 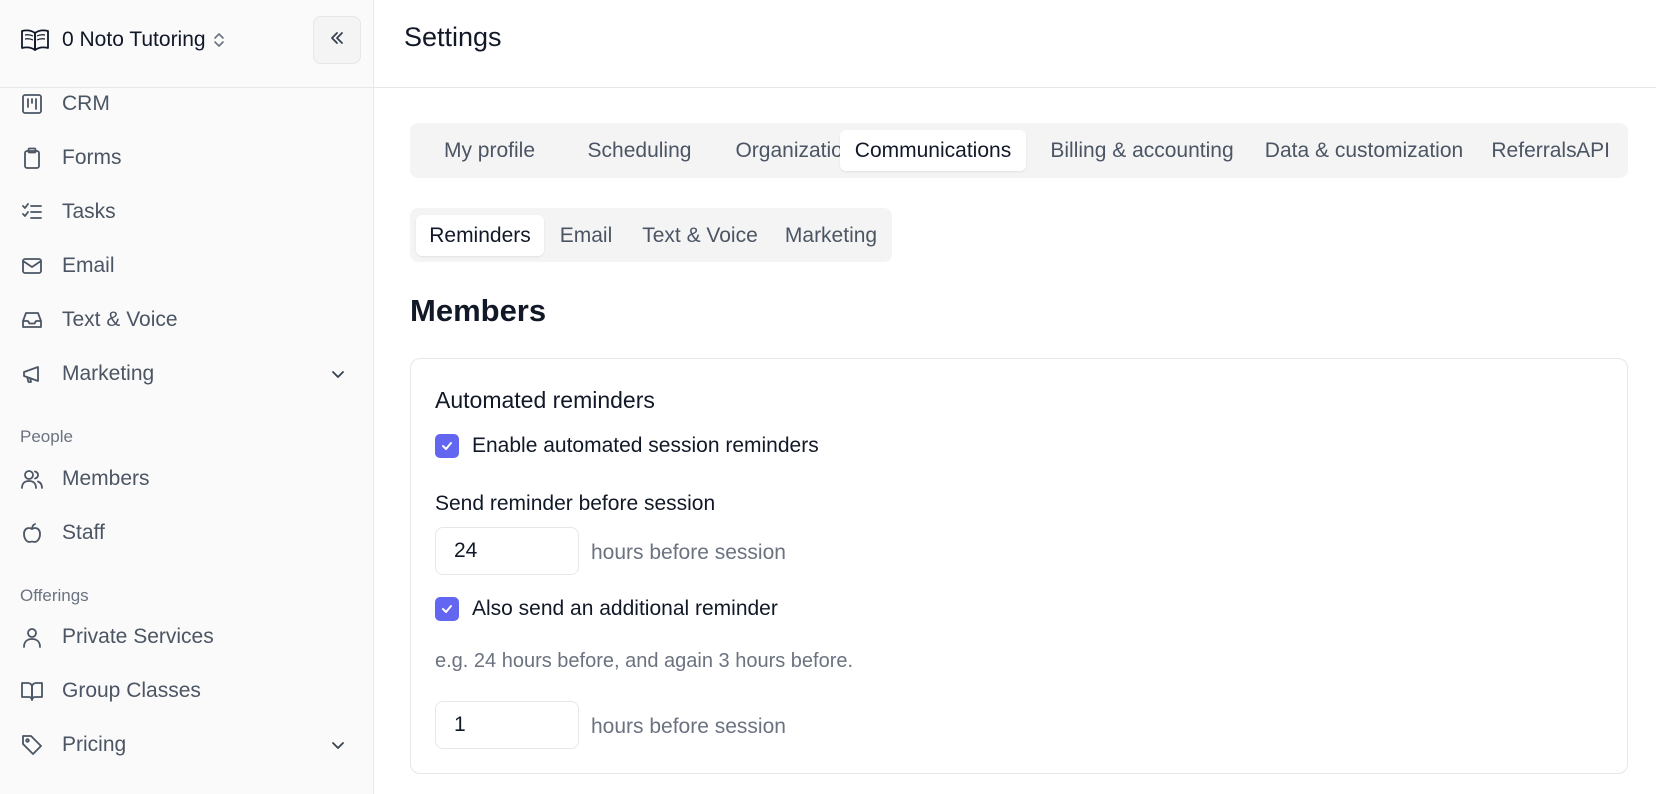 I want to click on sidebar-item-label: Marketing, so click(x=108, y=373).